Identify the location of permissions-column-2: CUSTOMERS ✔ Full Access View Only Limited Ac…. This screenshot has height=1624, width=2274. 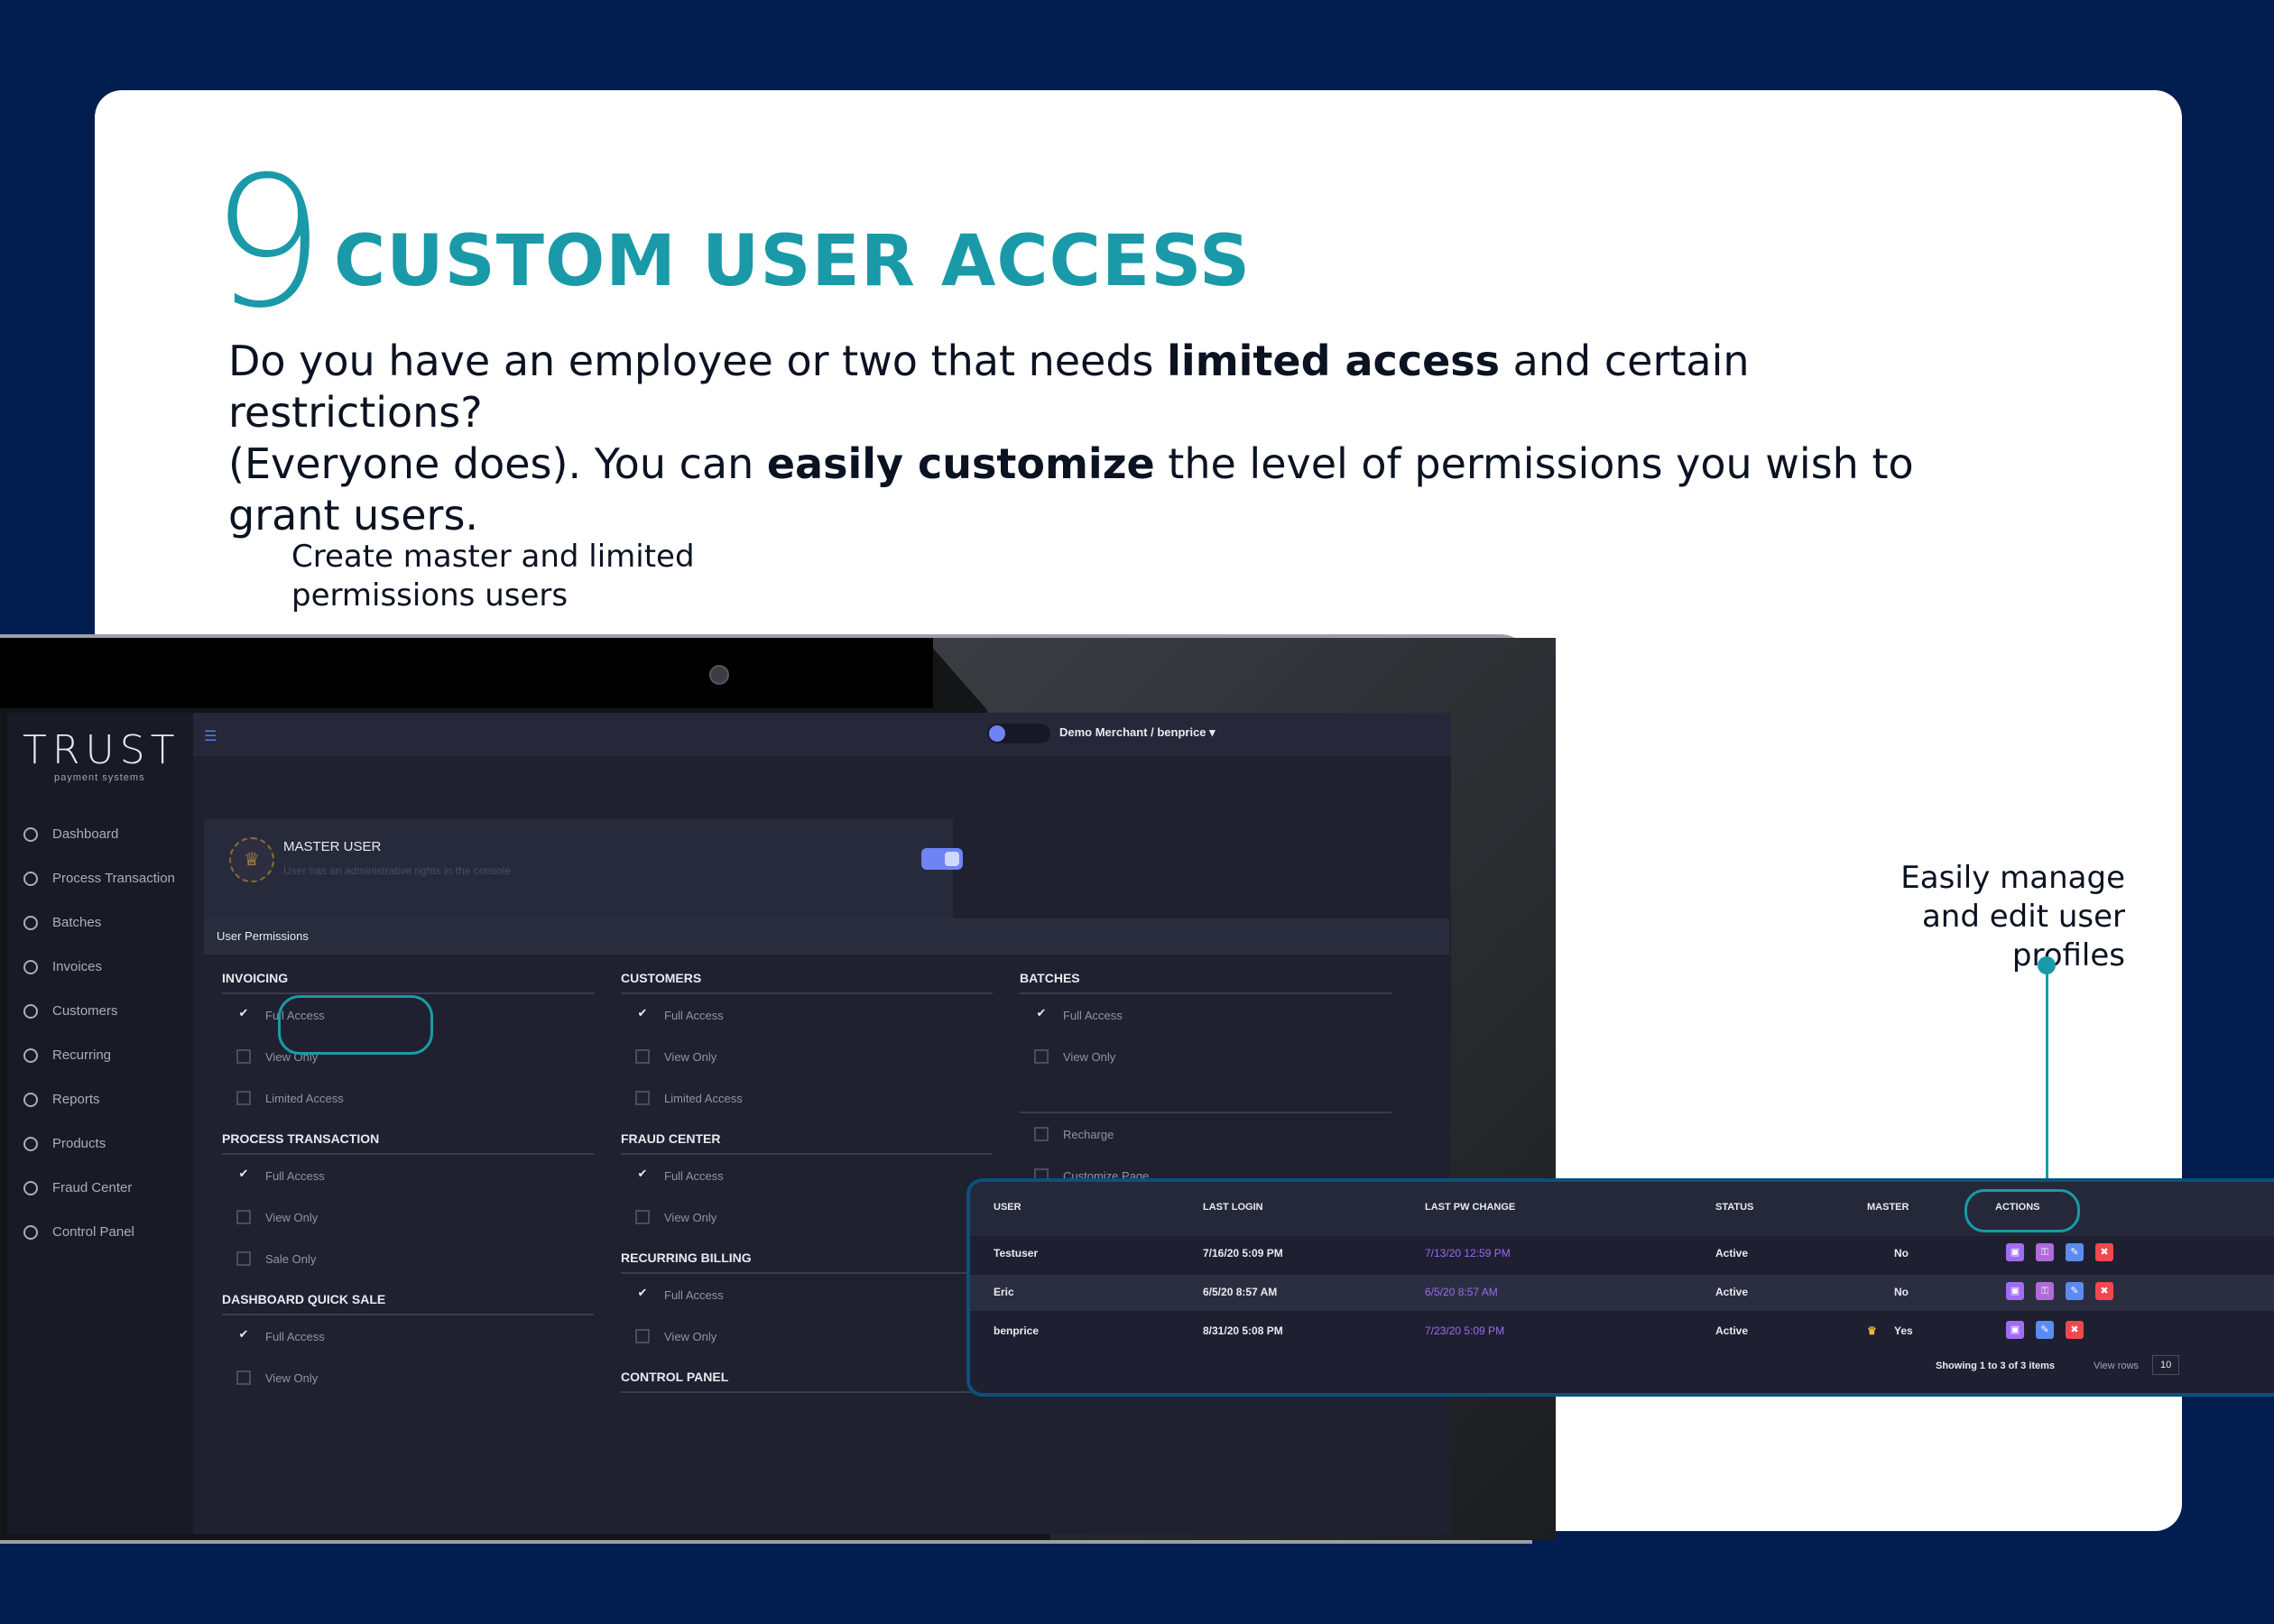
(807, 1181).